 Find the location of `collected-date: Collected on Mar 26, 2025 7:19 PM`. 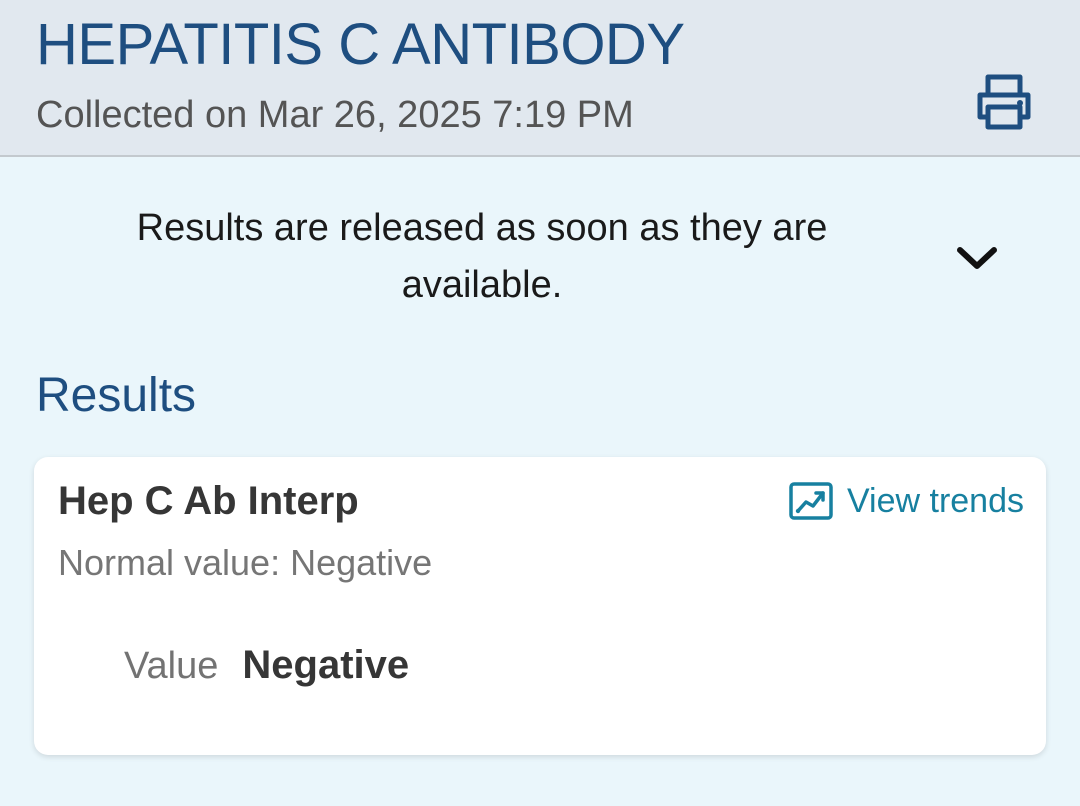

collected-date: Collected on Mar 26, 2025 7:19 PM is located at coordinates (335, 115).